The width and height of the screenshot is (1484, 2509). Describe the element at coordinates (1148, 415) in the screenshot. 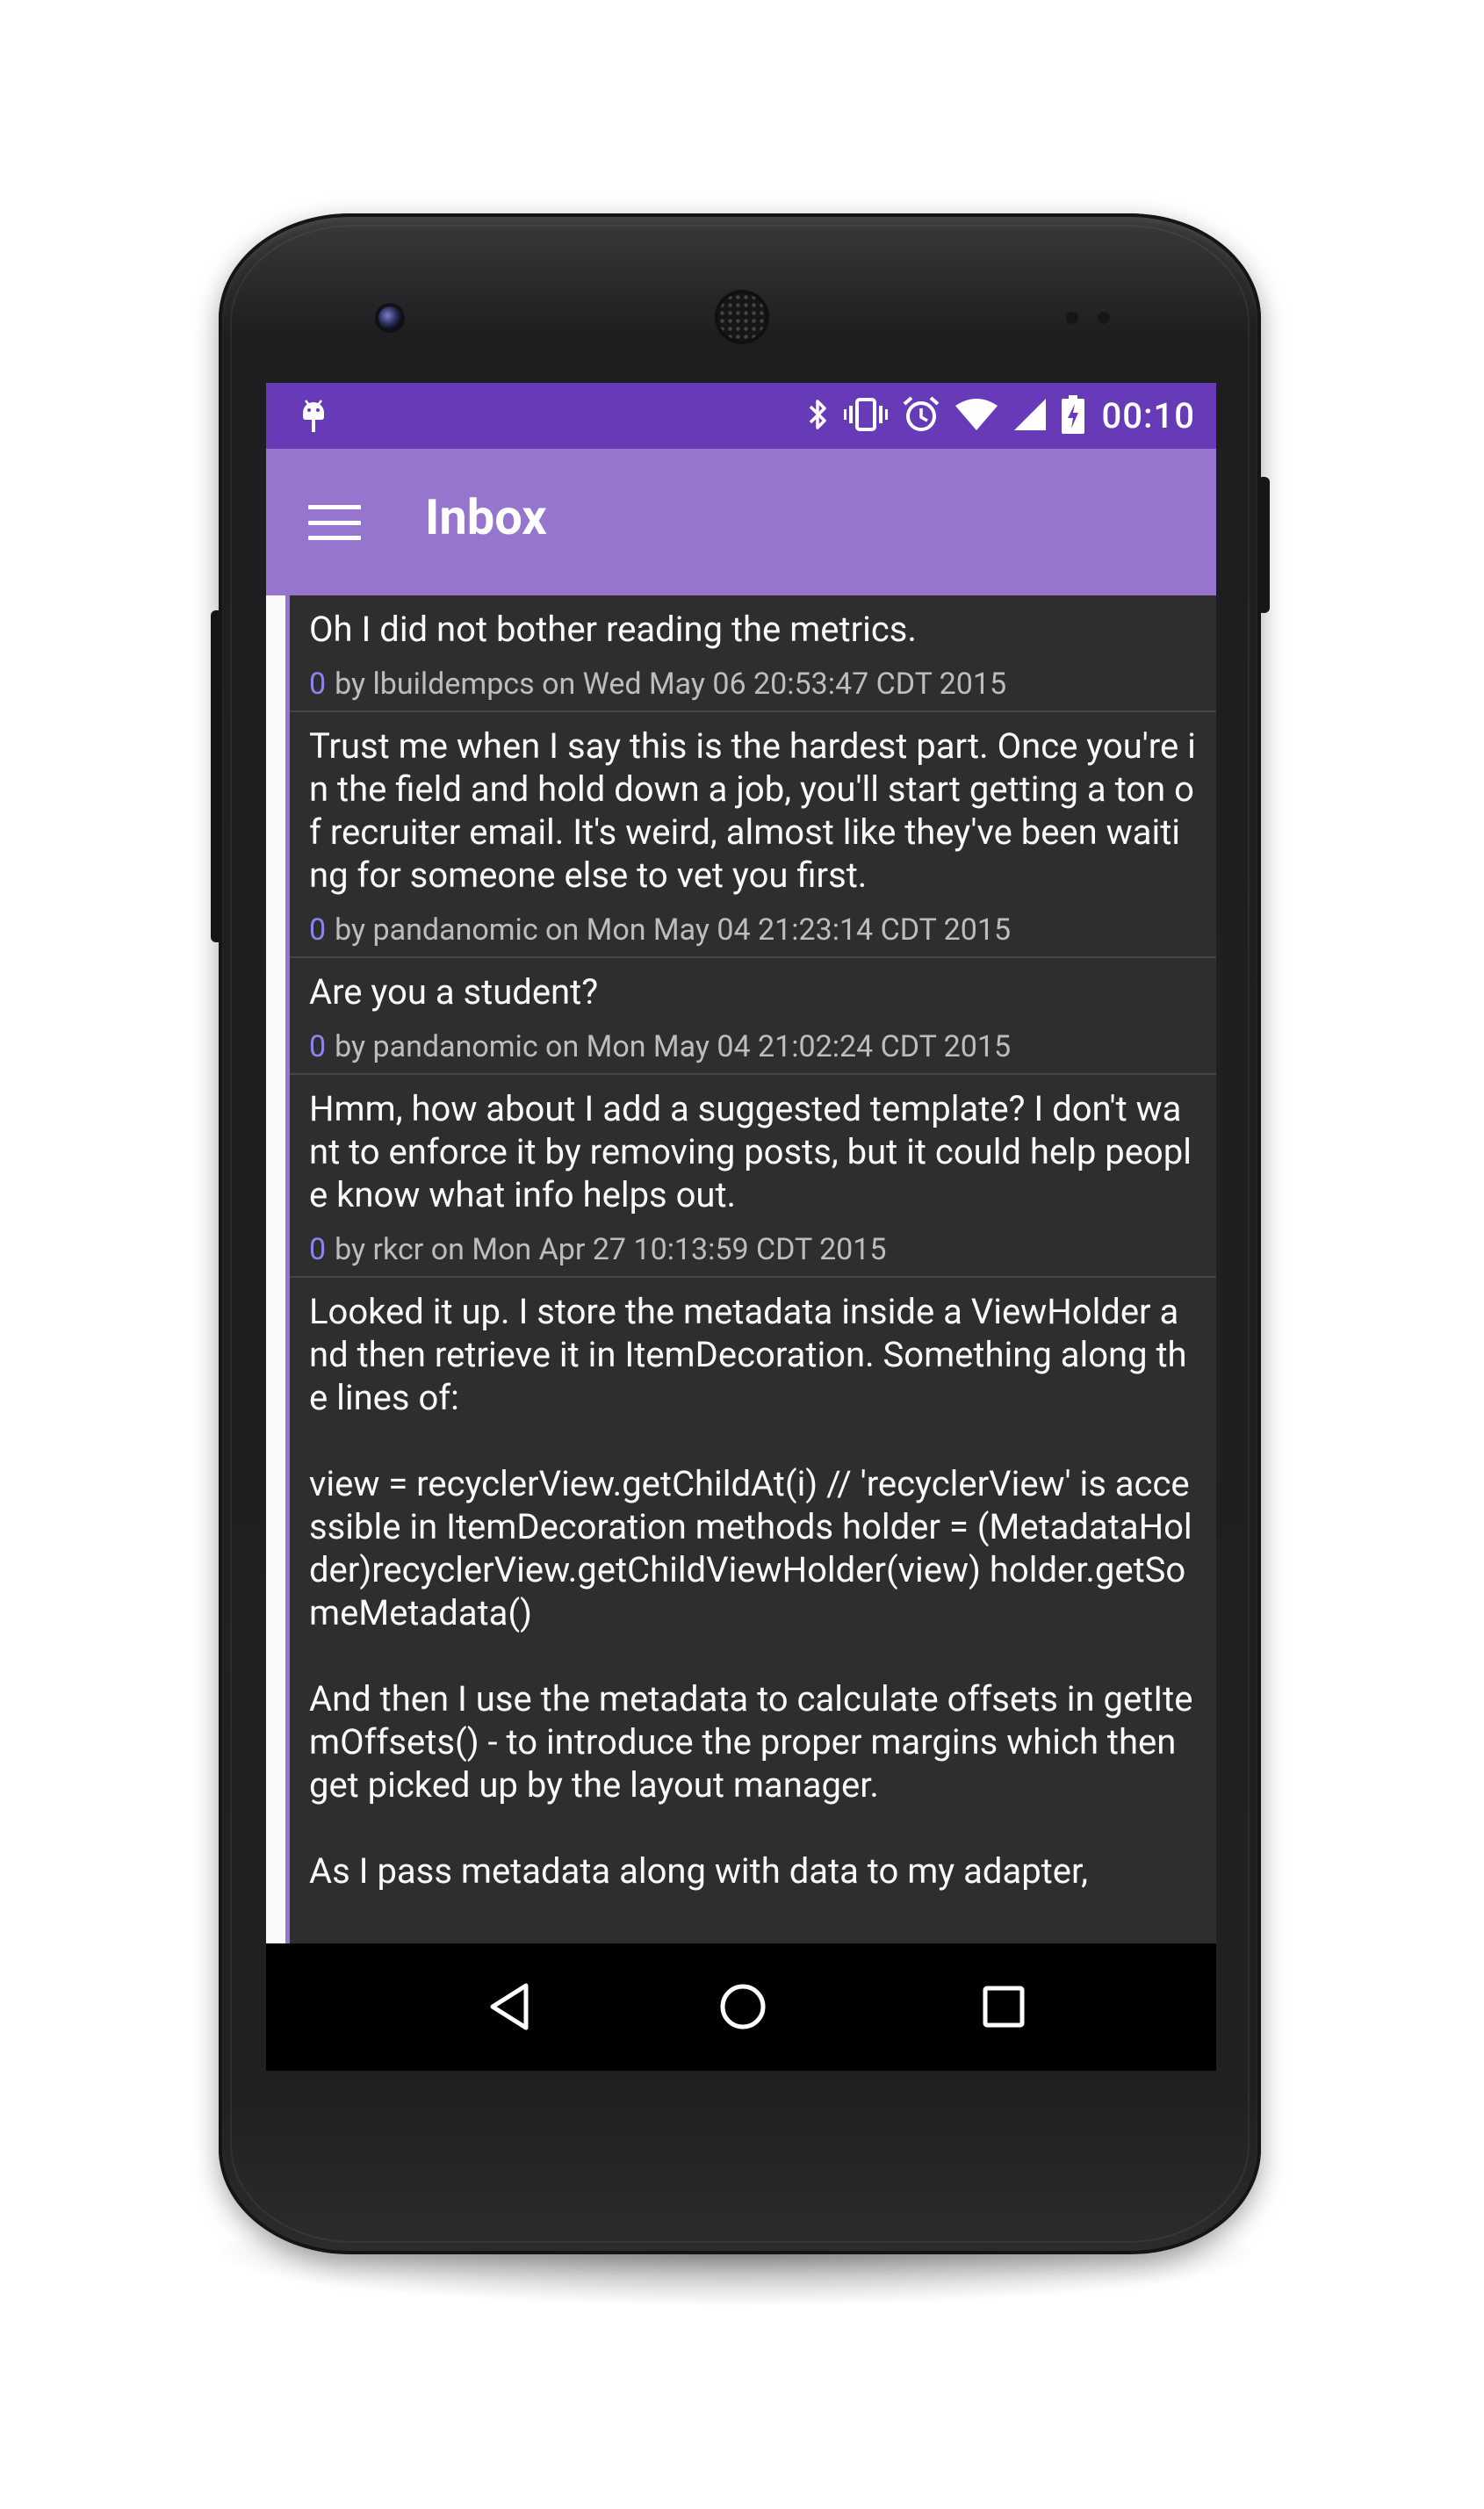

I see `status-time: 00:10` at that location.